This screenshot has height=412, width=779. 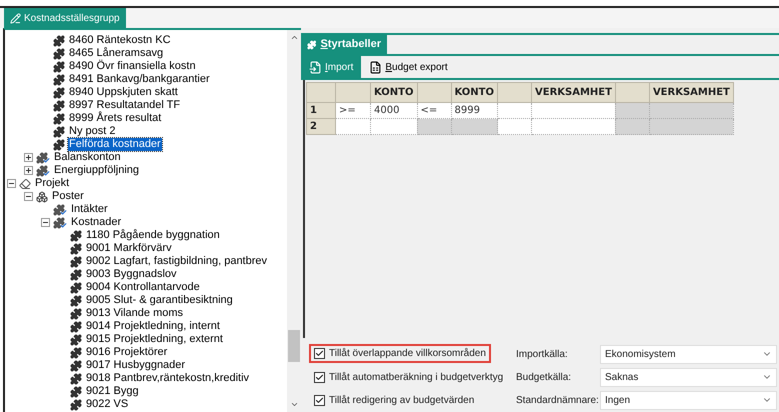 I want to click on tree-item: Intäkter, so click(x=89, y=209).